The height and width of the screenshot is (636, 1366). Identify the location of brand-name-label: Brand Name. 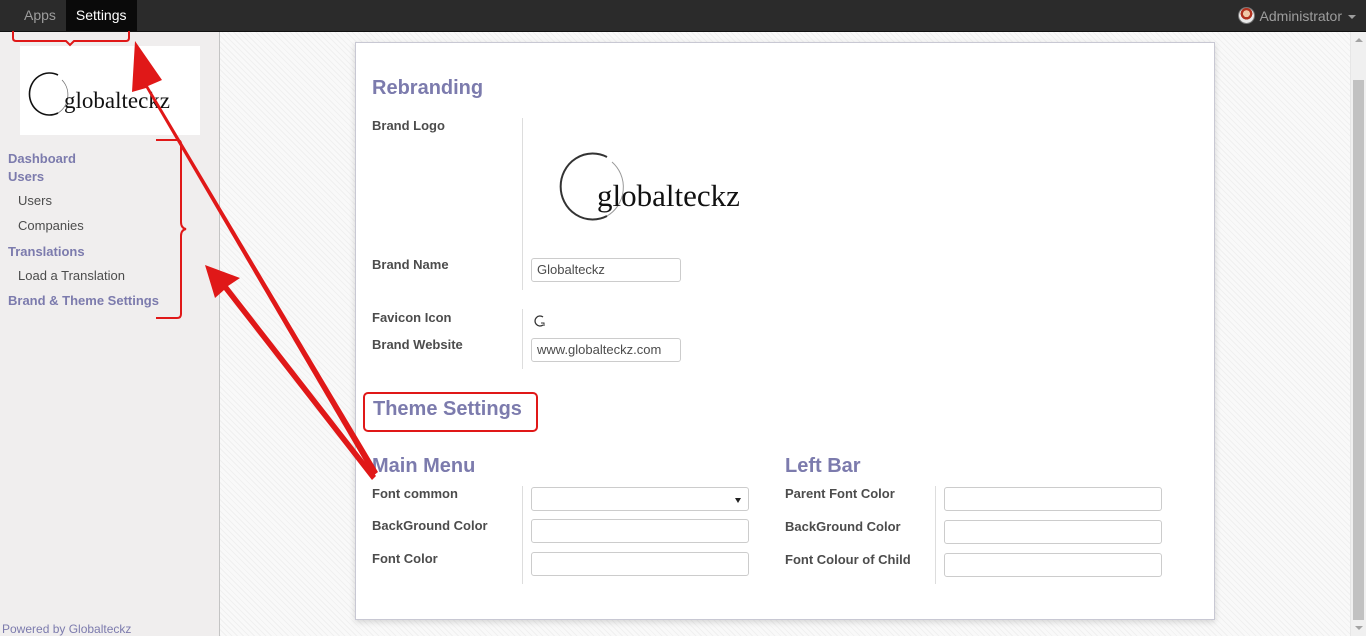
(410, 264).